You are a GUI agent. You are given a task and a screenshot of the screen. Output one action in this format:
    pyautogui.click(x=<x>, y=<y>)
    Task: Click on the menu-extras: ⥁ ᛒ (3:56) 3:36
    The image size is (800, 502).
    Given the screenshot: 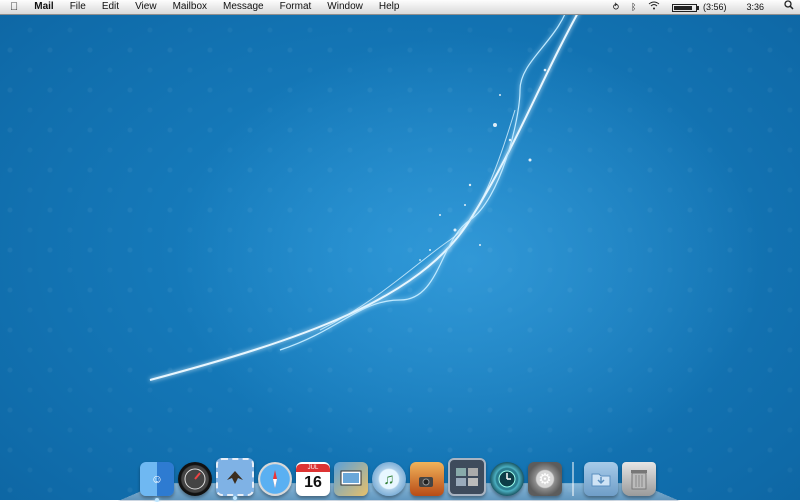 What is the action you would take?
    pyautogui.click(x=703, y=7)
    